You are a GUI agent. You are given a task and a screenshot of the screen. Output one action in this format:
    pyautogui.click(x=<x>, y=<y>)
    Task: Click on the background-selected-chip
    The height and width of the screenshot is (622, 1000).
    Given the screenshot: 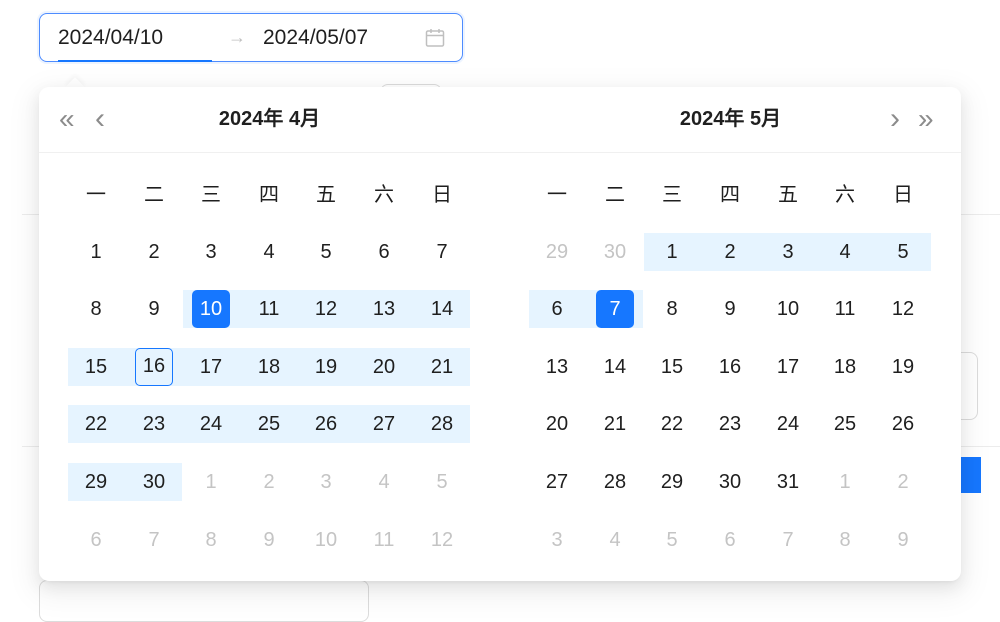 What is the action you would take?
    pyautogui.click(x=971, y=475)
    